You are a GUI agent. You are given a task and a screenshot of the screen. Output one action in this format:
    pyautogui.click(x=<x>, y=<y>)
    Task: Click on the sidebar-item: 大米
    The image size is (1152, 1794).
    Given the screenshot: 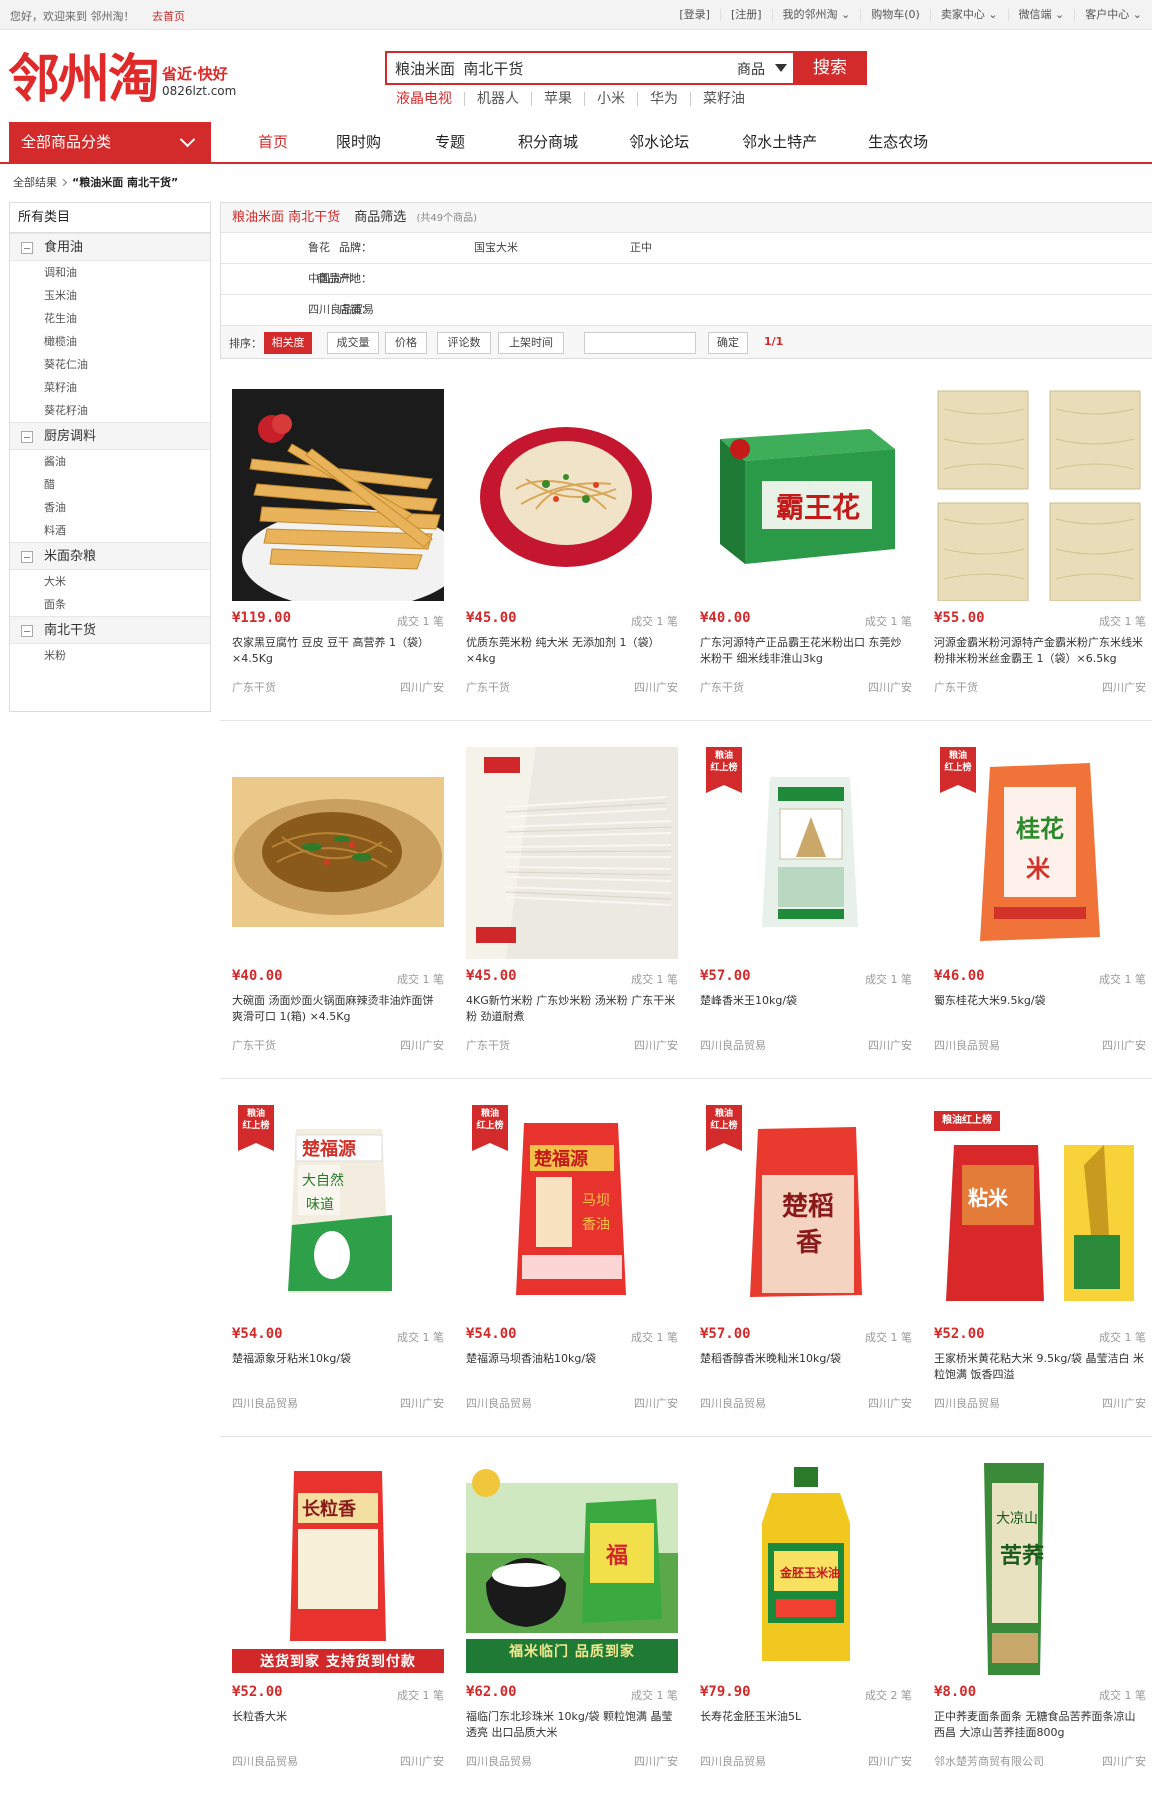 What is the action you would take?
    pyautogui.click(x=110, y=581)
    